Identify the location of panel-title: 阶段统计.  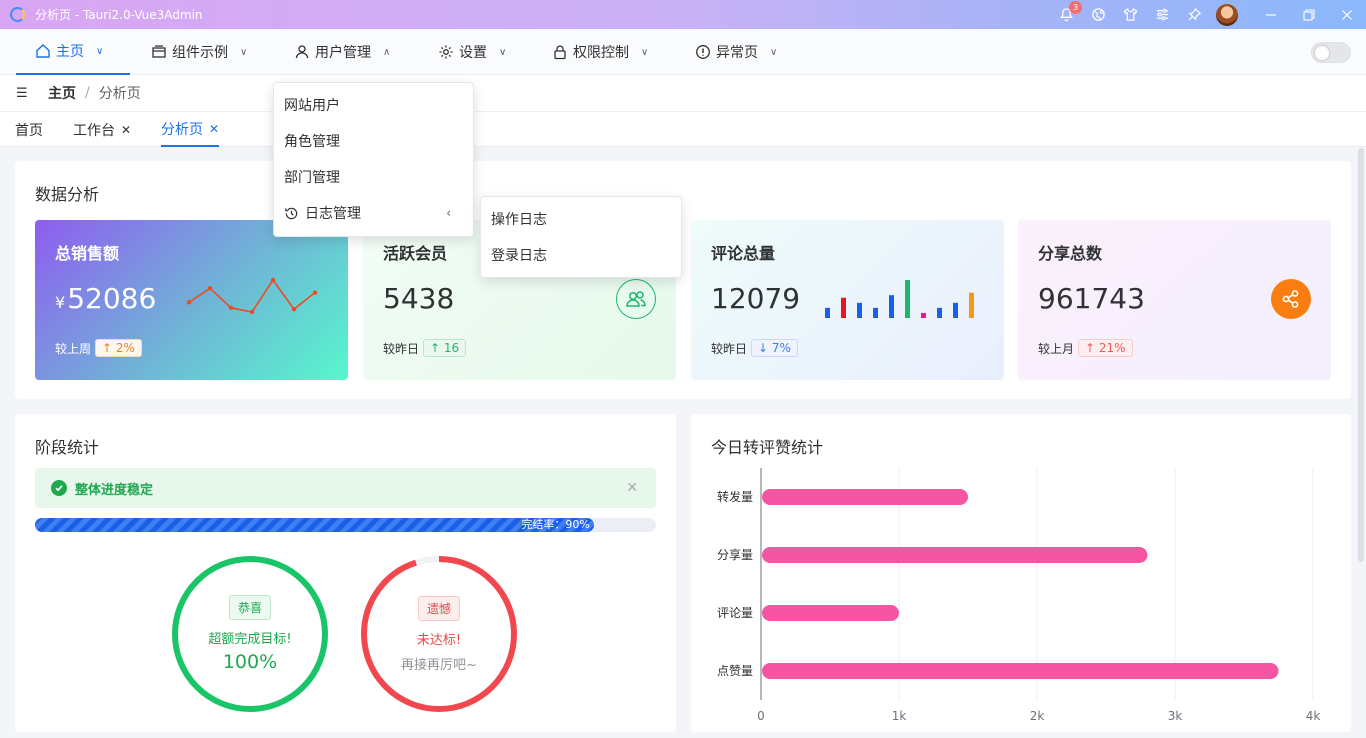
(67, 447).